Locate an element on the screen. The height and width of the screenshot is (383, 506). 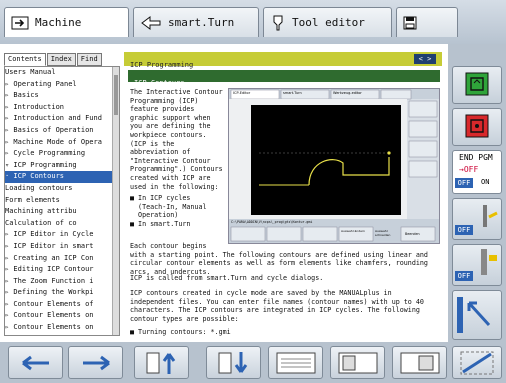
tab-find: Find is located at coordinates (89, 59).